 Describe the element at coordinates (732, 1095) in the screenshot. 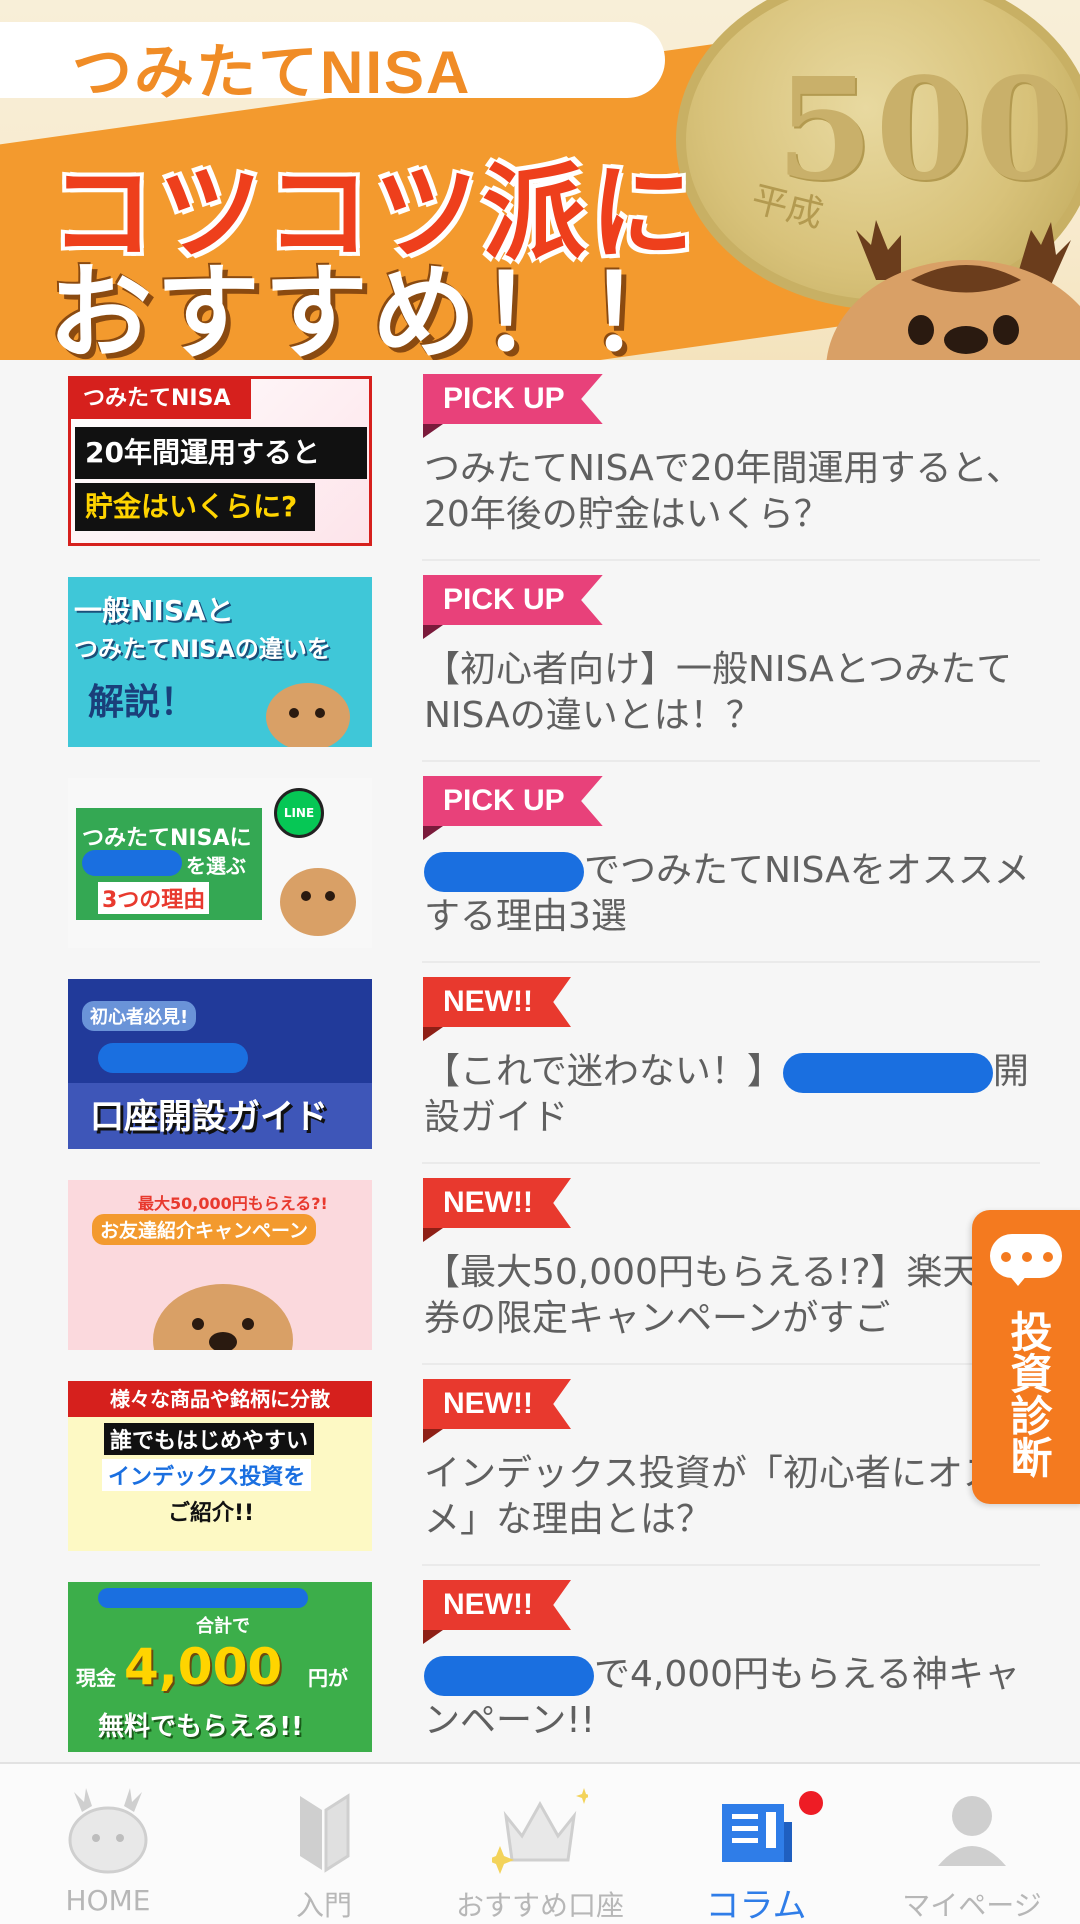

I see `article-title: 【これで迷わない！】 開設ガイド` at that location.